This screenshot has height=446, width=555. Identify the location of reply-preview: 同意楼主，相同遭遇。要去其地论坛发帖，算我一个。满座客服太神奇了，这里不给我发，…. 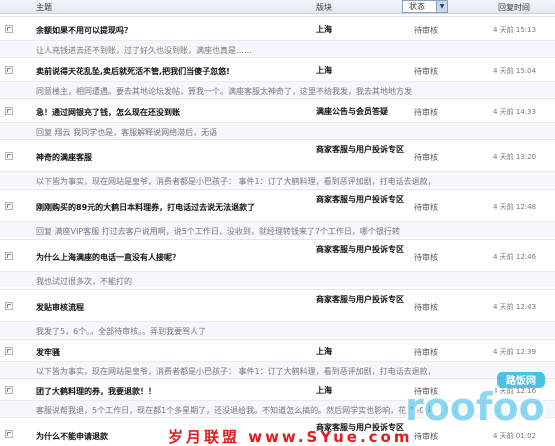
(277, 89).